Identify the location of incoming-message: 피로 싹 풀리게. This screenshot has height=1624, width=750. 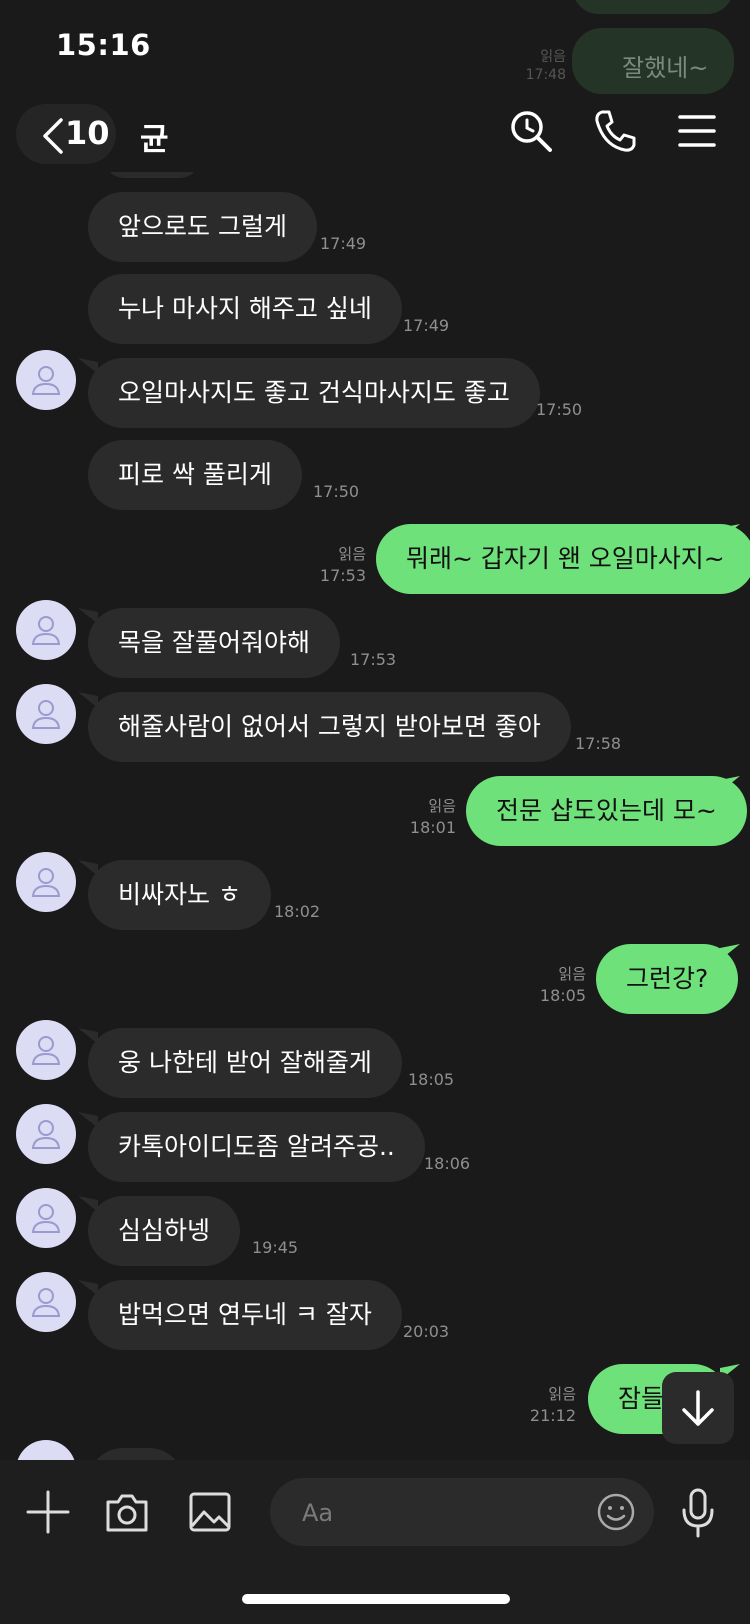
(195, 475).